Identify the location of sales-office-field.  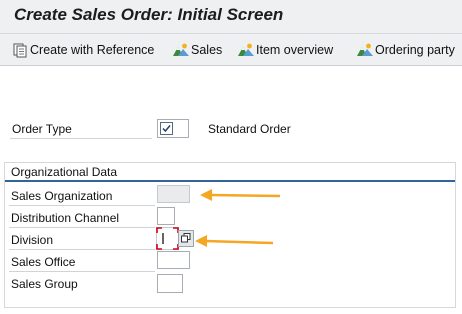
(173, 260).